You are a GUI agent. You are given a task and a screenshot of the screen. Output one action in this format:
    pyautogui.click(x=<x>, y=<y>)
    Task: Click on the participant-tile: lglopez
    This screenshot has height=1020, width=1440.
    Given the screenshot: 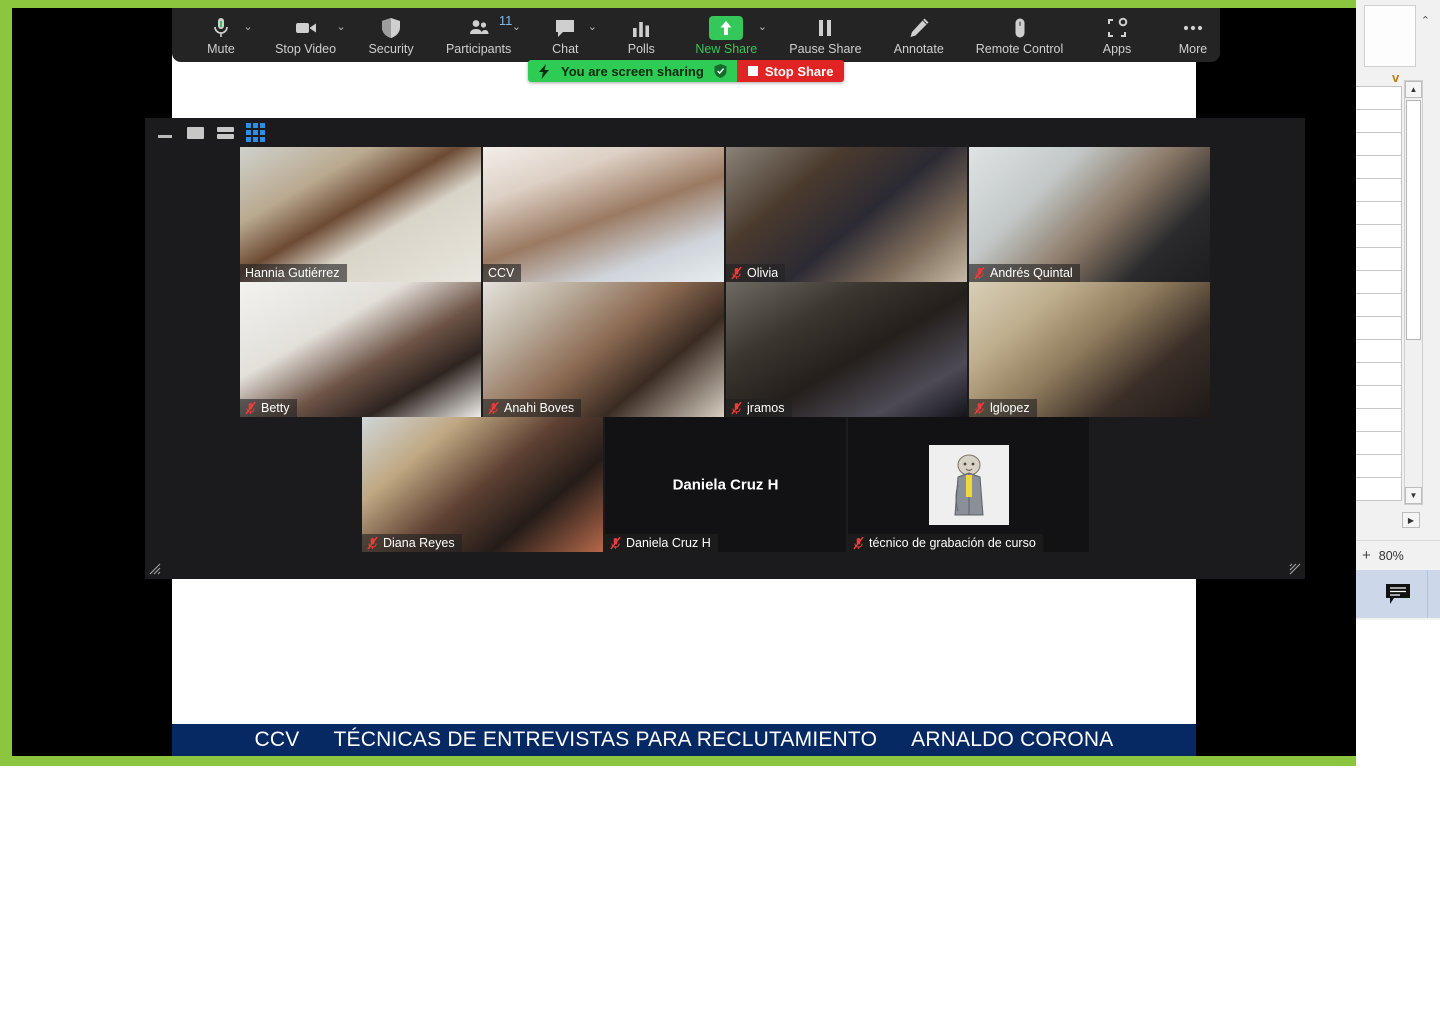 What is the action you would take?
    pyautogui.click(x=1089, y=349)
    